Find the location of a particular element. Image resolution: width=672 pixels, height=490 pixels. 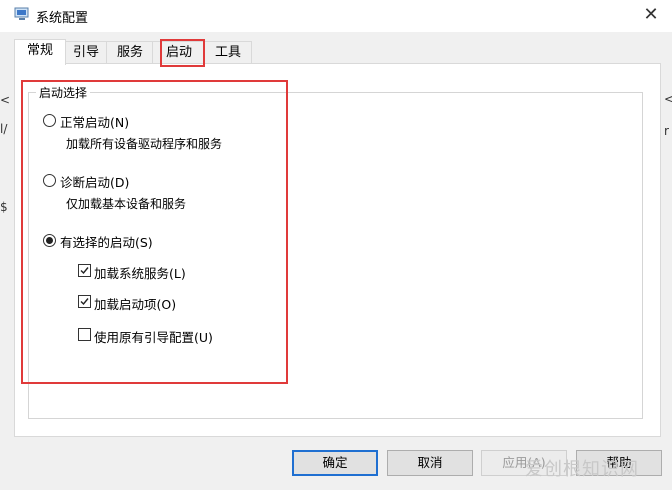

background-fragment: $ is located at coordinates (4, 207).